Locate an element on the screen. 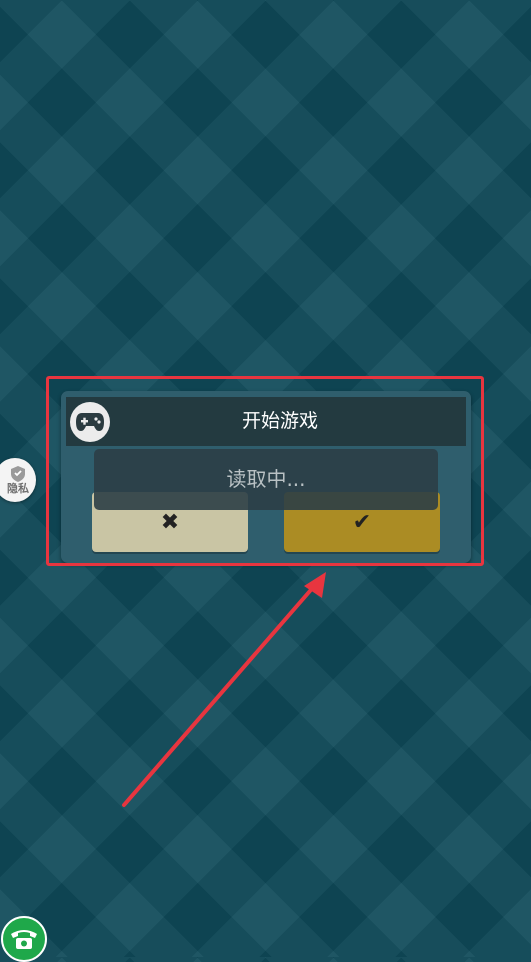 Image resolution: width=531 pixels, height=962 pixels. privacy-label: 隐私 is located at coordinates (18, 488).